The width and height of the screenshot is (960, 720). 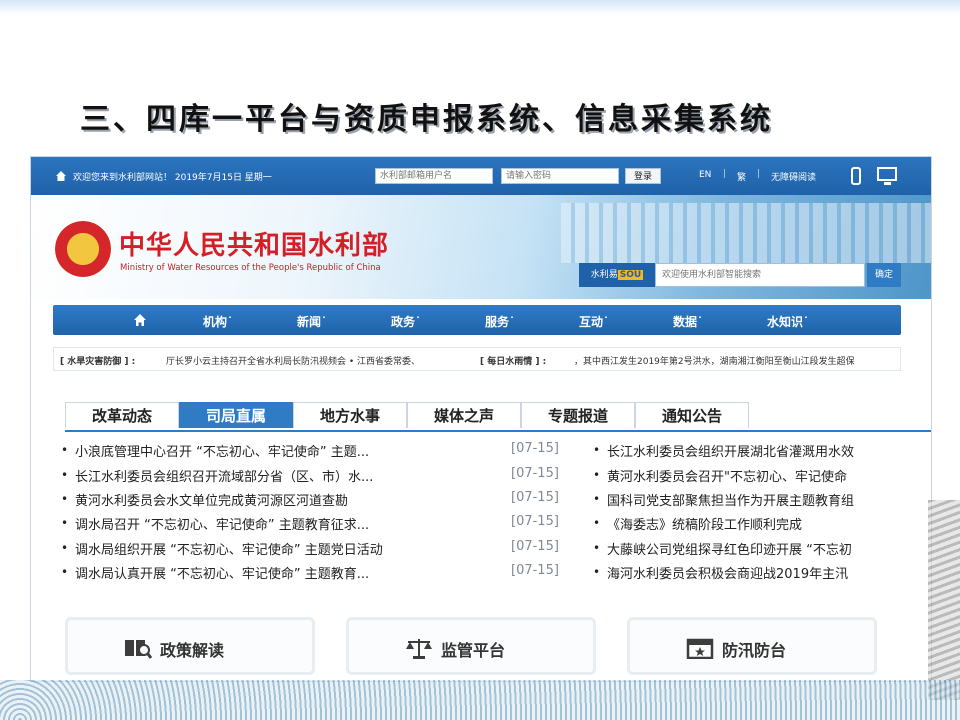 What do you see at coordinates (705, 175) in the screenshot?
I see `lang-en-link: EN` at bounding box center [705, 175].